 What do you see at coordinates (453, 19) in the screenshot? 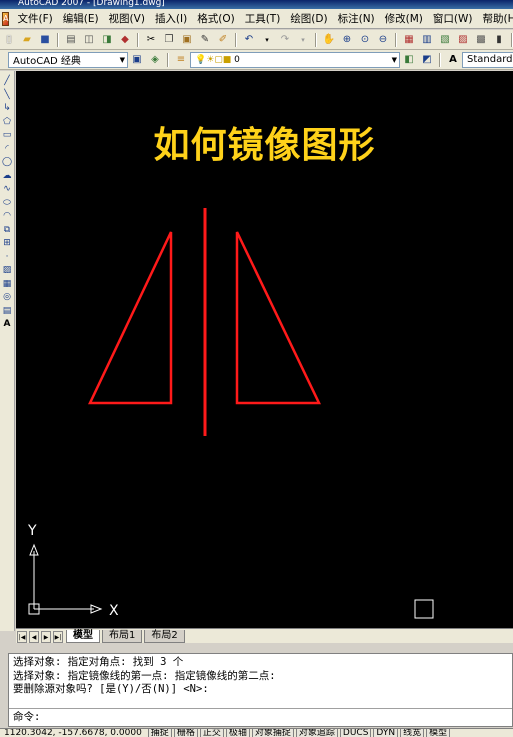
I see `menu-window: 窗口(W)` at bounding box center [453, 19].